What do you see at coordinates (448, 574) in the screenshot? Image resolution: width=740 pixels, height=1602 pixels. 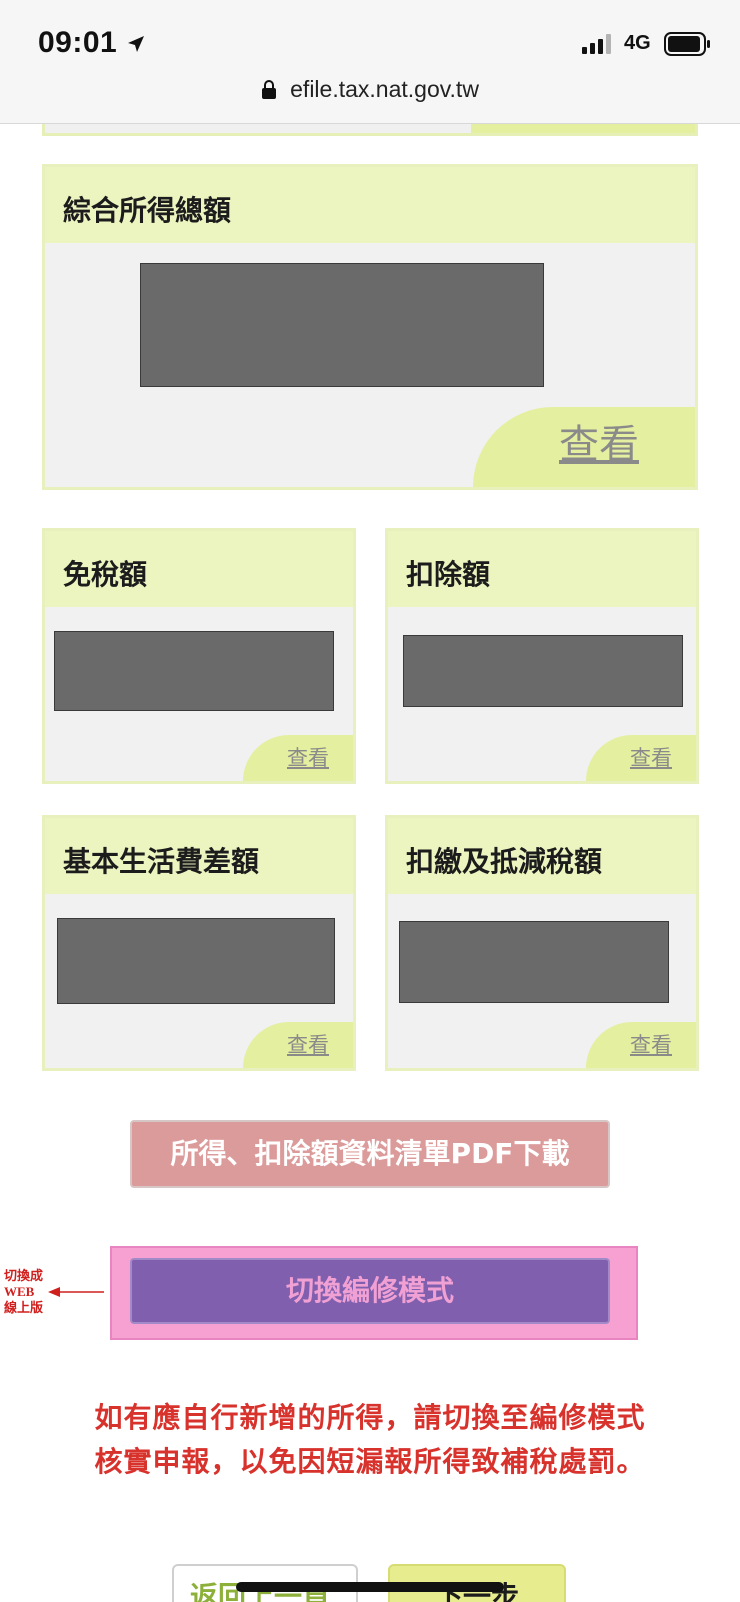 I see `card-title: 扣除額` at bounding box center [448, 574].